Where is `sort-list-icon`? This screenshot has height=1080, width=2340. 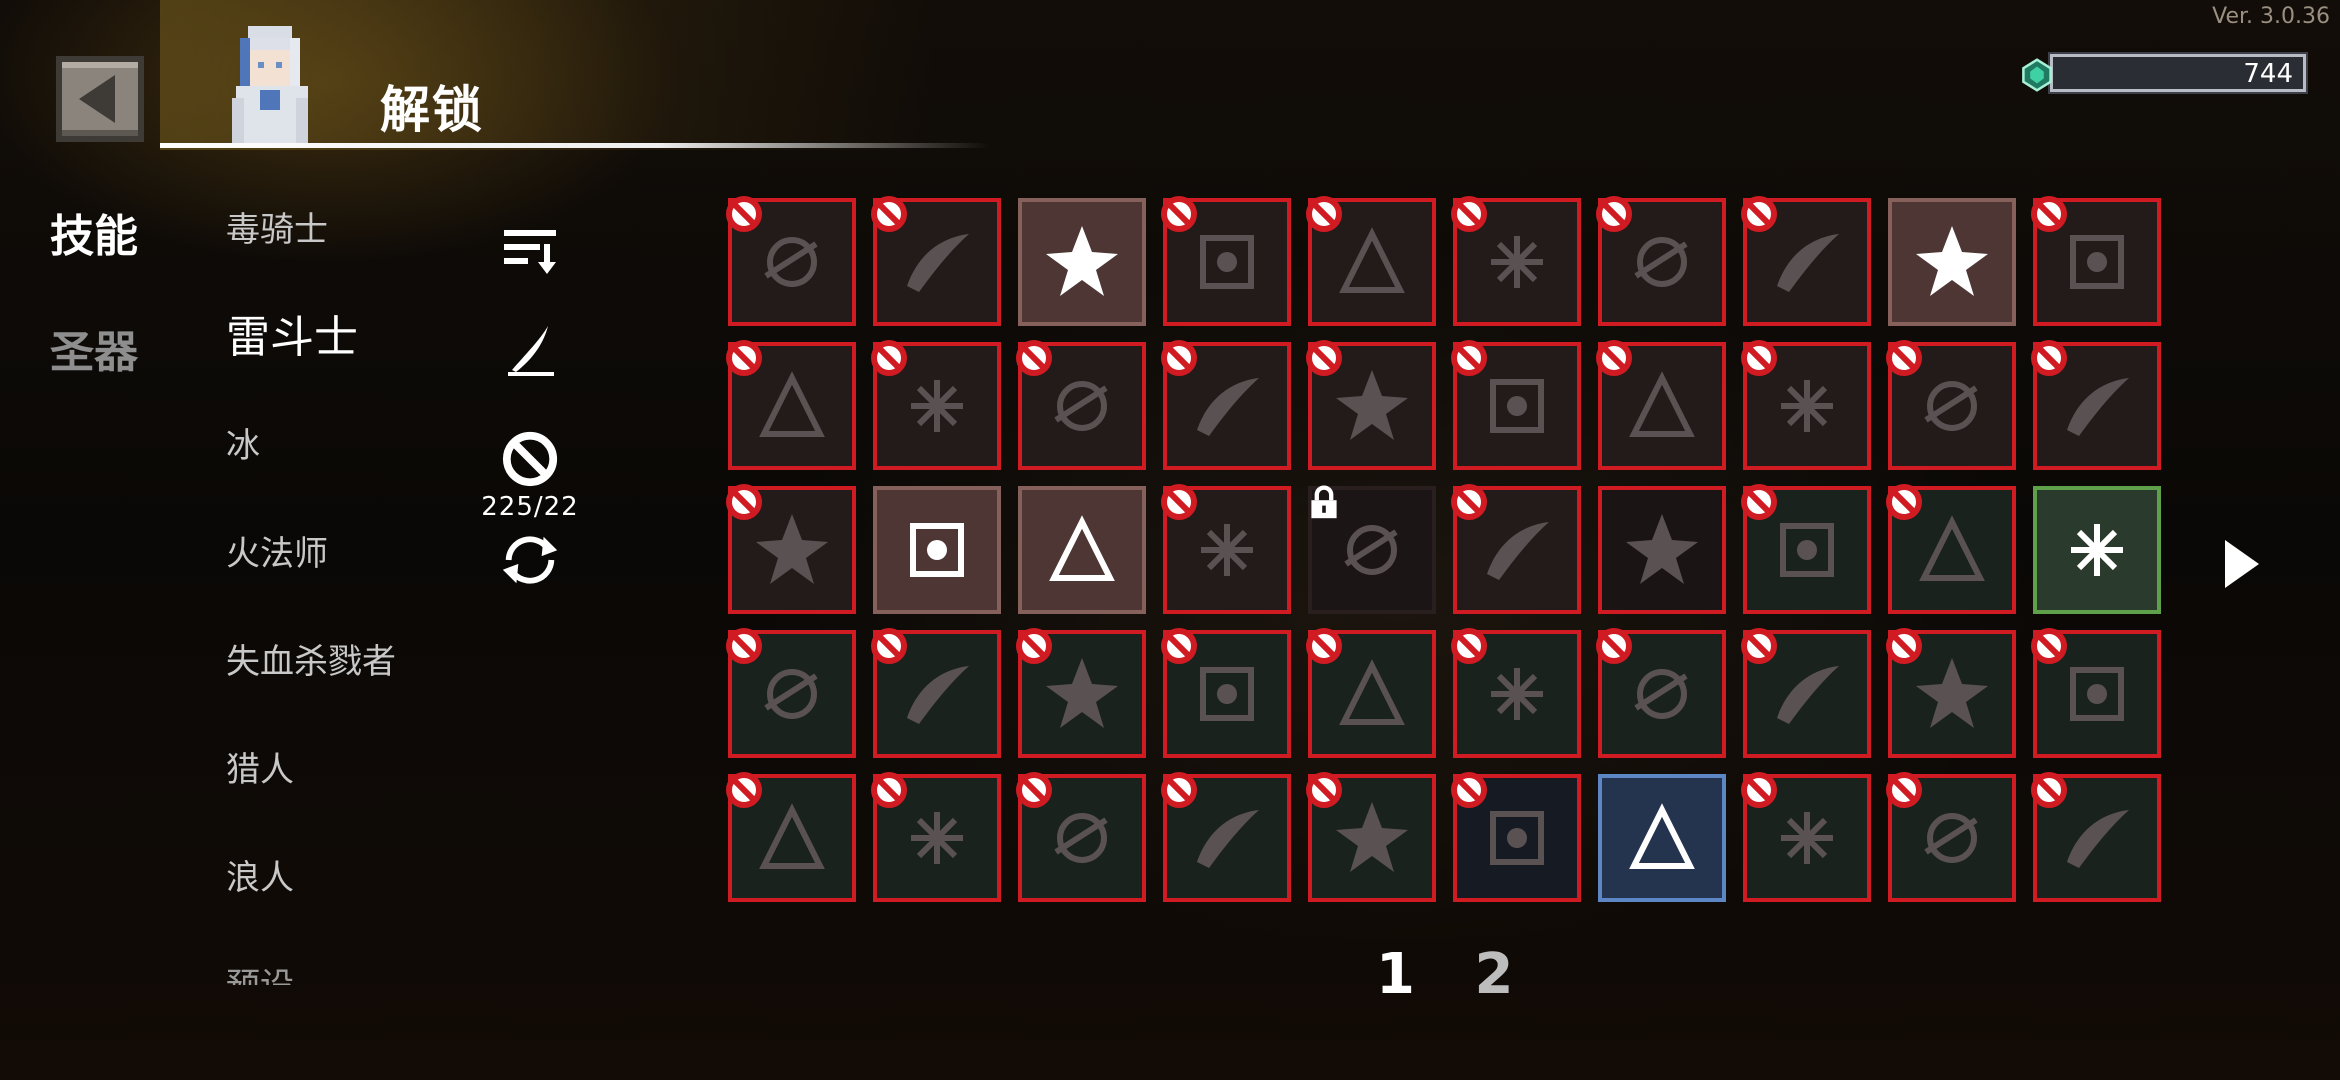 sort-list-icon is located at coordinates (530, 248).